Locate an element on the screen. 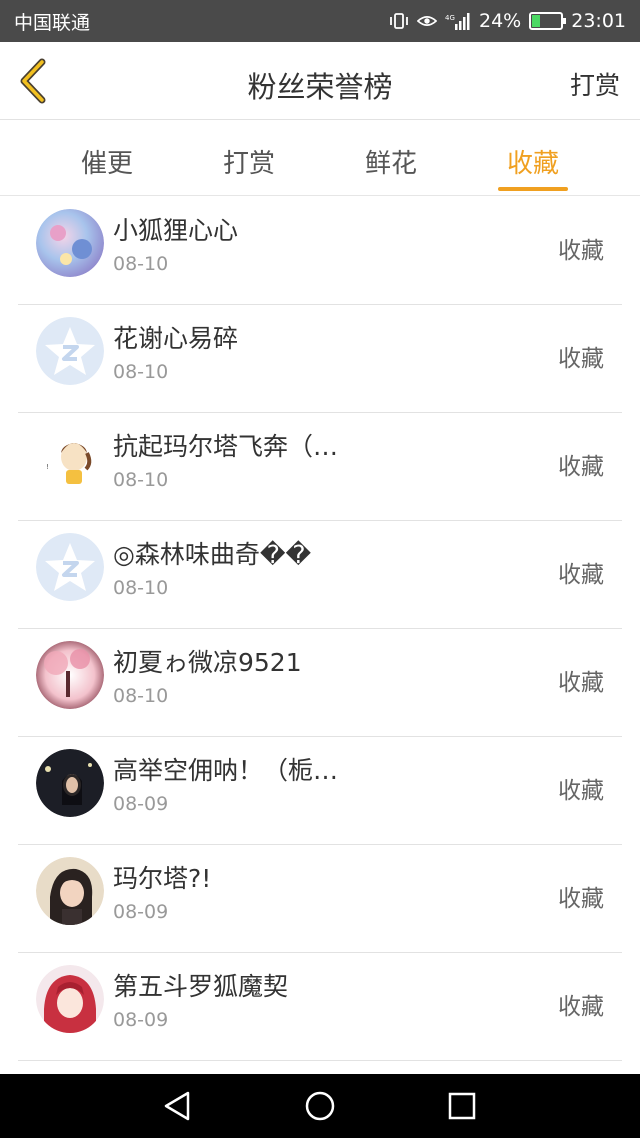 The image size is (640, 1138). battery-icon is located at coordinates (548, 21).